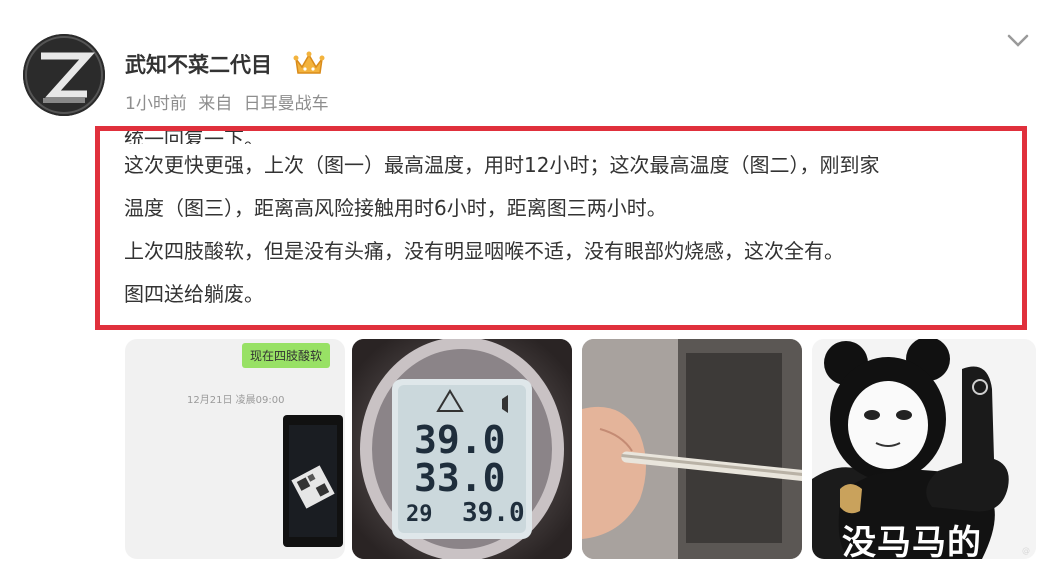 The width and height of the screenshot is (1045, 576). I want to click on post-image-4: 没马马的 @, so click(924, 449).